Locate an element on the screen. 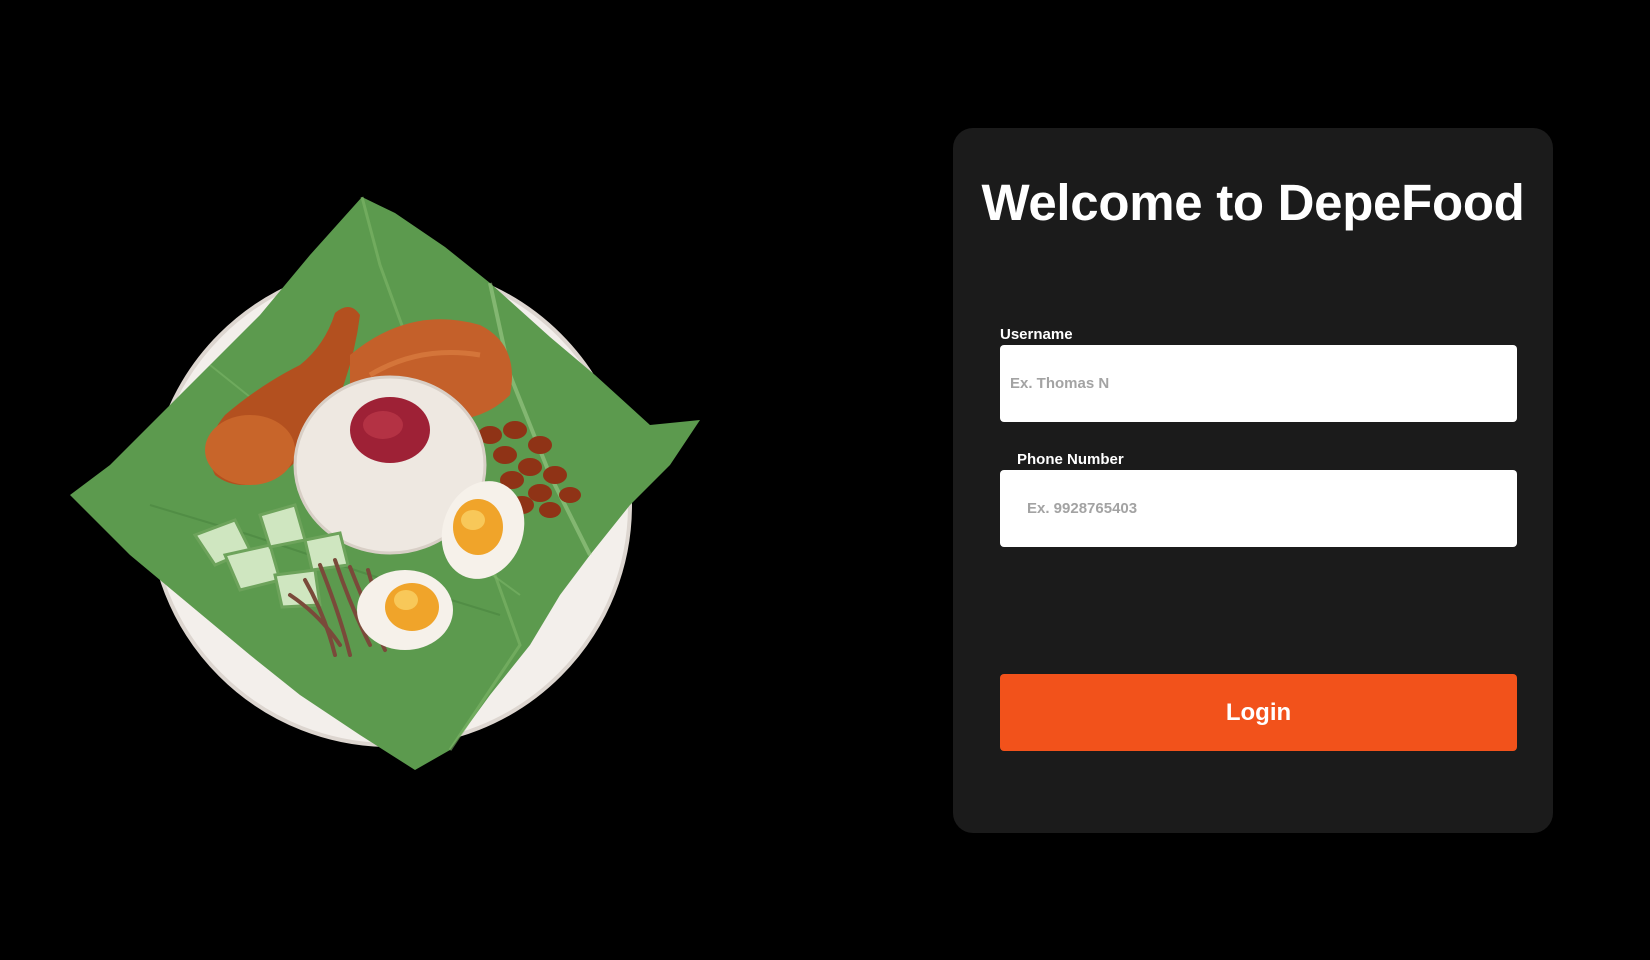  login-button: Login is located at coordinates (1258, 712).